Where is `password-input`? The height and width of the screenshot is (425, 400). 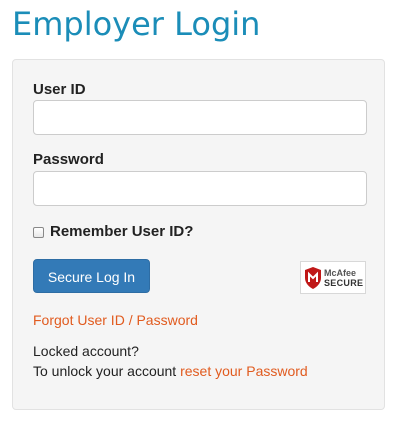
password-input is located at coordinates (200, 188).